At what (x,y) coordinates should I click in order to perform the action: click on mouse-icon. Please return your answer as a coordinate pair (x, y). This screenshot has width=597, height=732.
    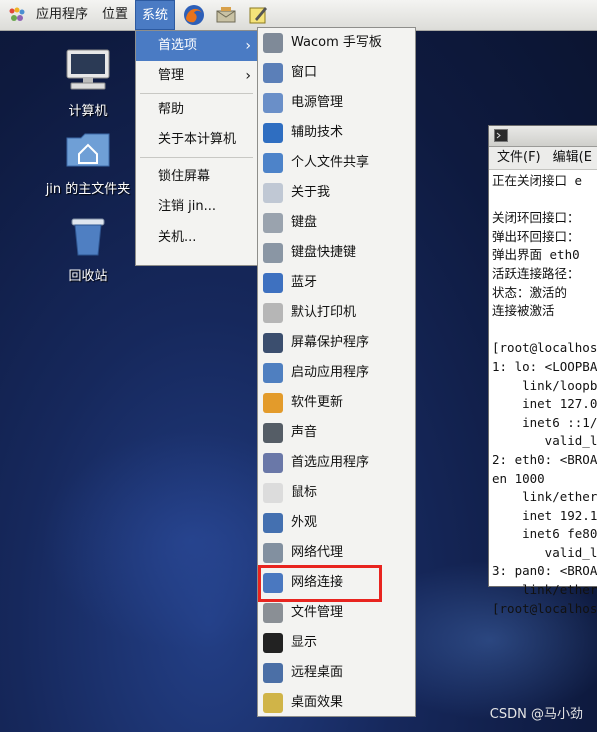
    Looking at the image, I should click on (273, 493).